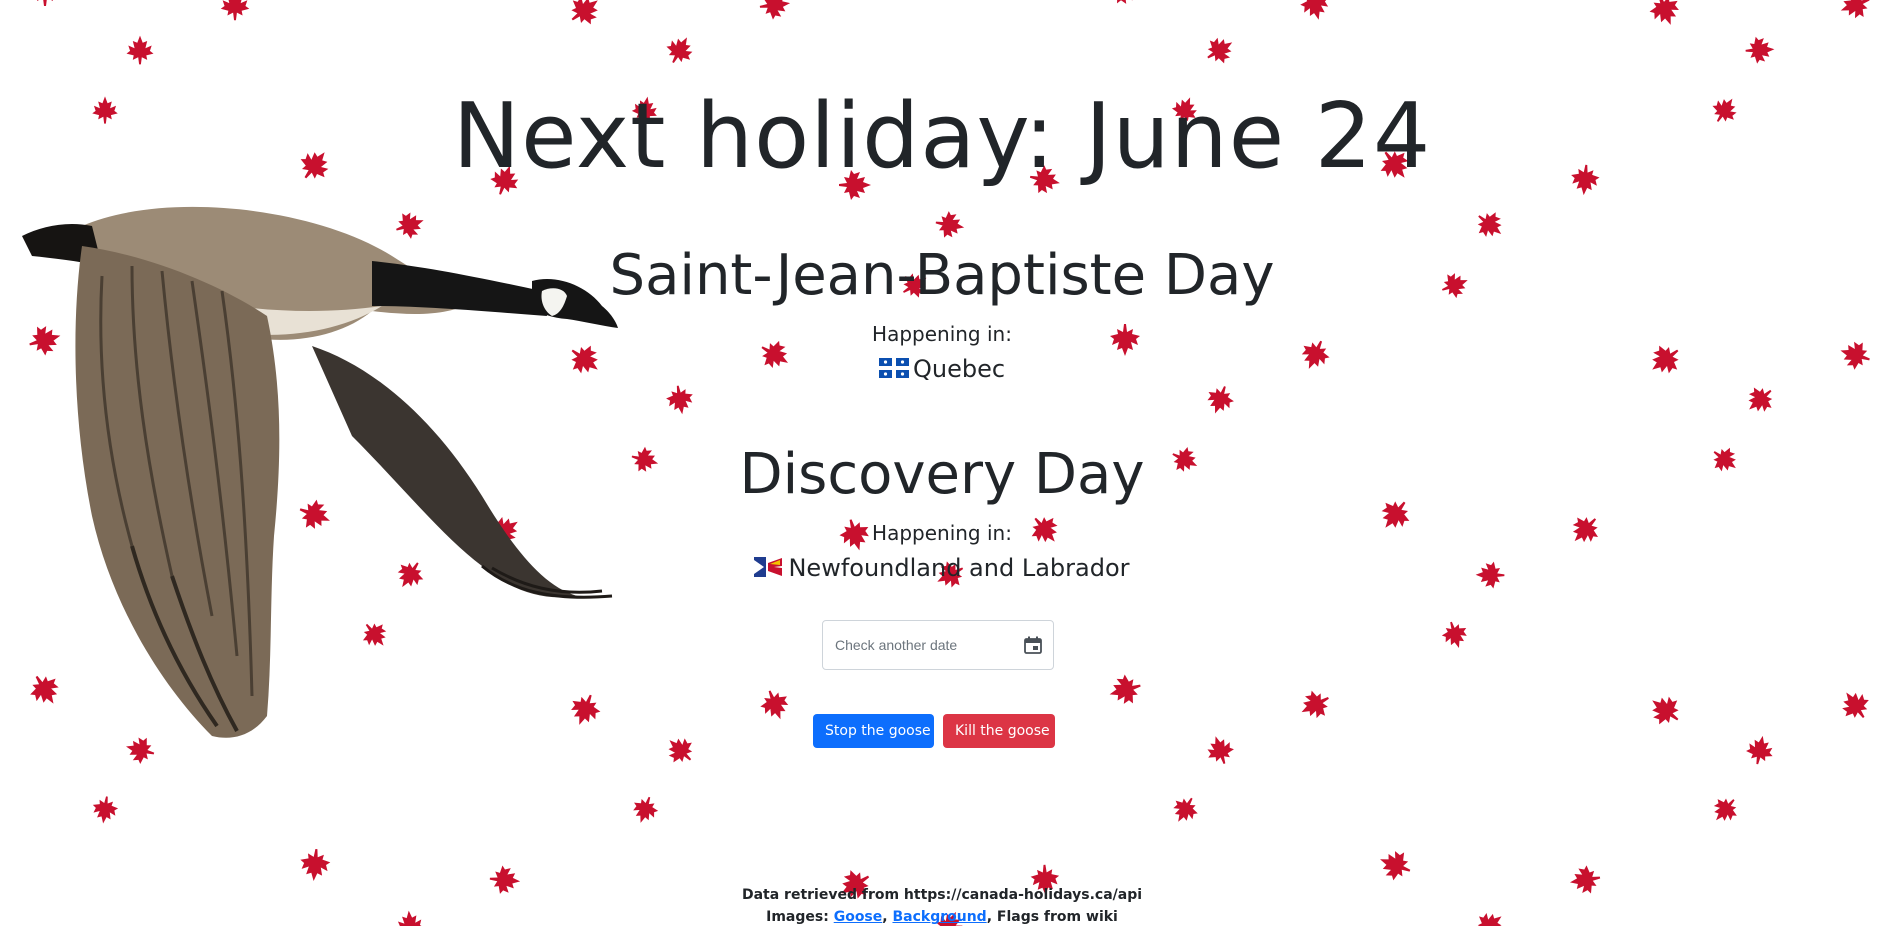 The height and width of the screenshot is (926, 1884). I want to click on date-input, so click(920, 645).